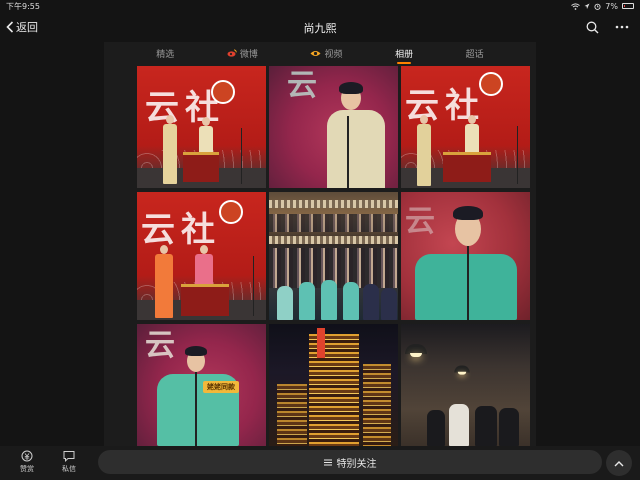  I want to click on tab-video: 视频, so click(326, 53).